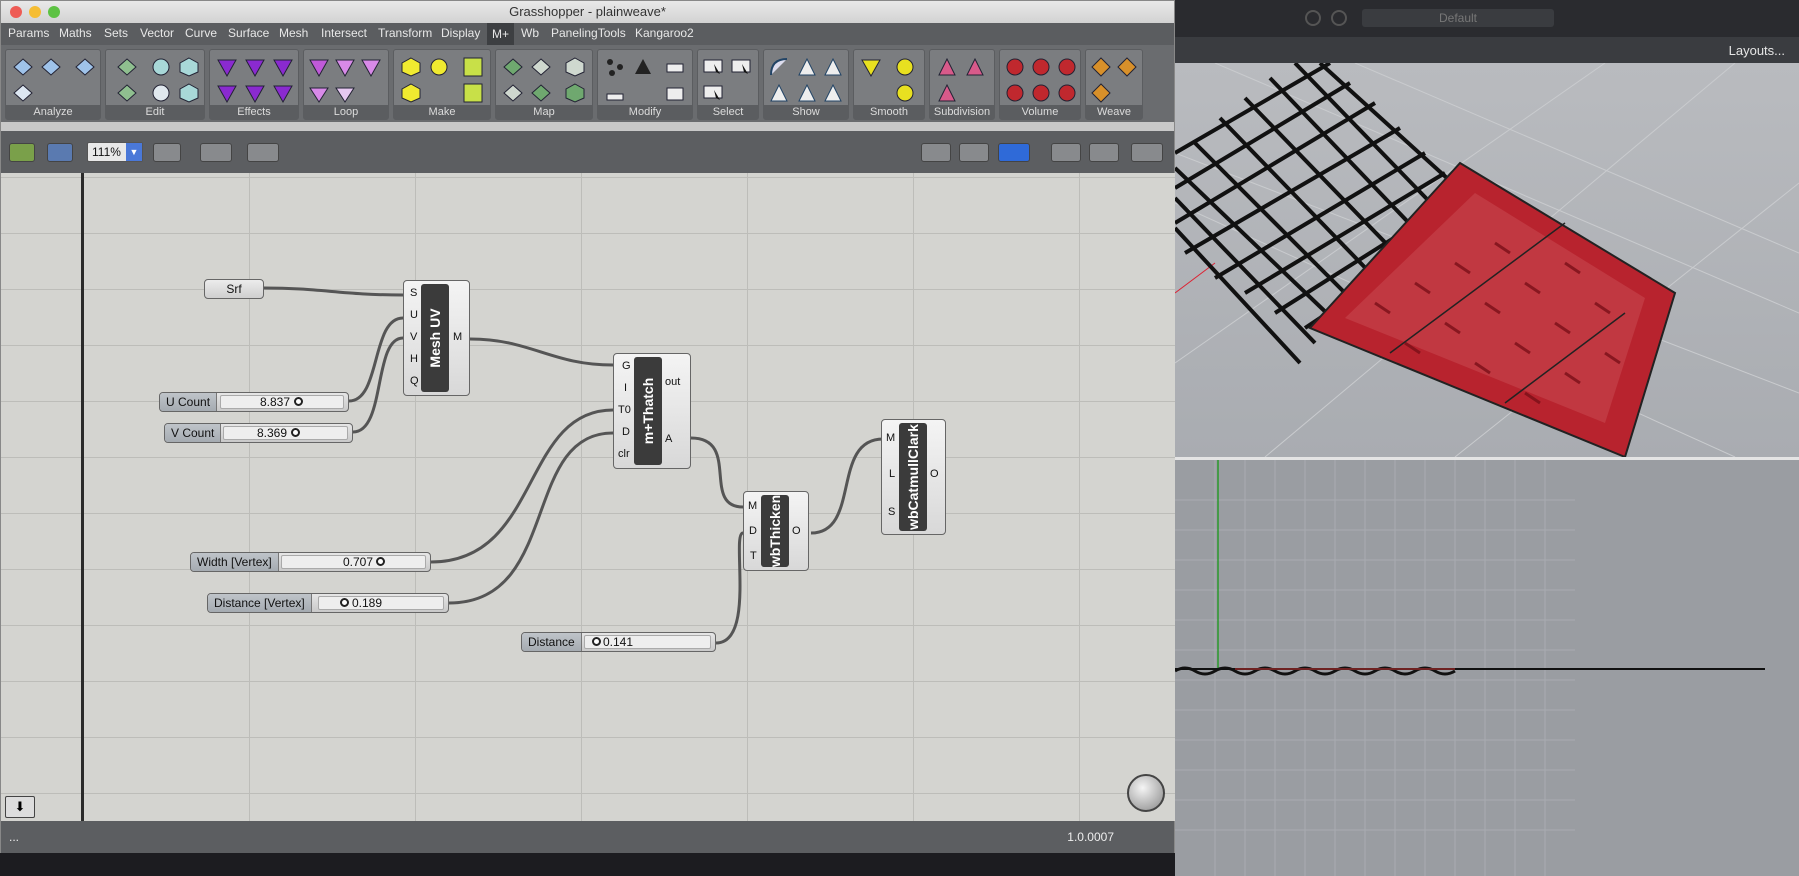  I want to click on save-file-icon, so click(60, 152).